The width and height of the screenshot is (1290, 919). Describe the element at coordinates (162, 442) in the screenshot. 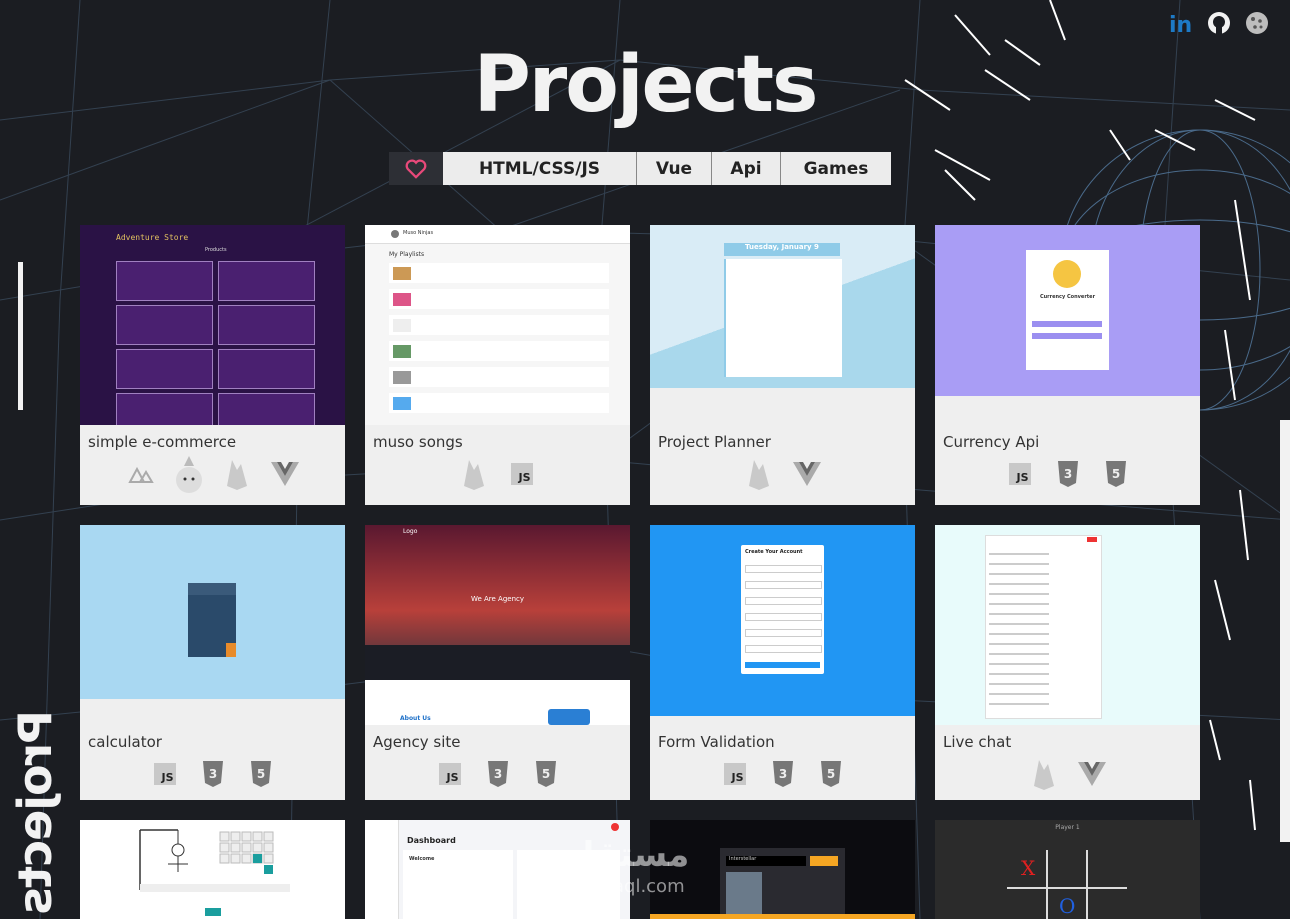

I see `project-name: simple e-commerce` at that location.